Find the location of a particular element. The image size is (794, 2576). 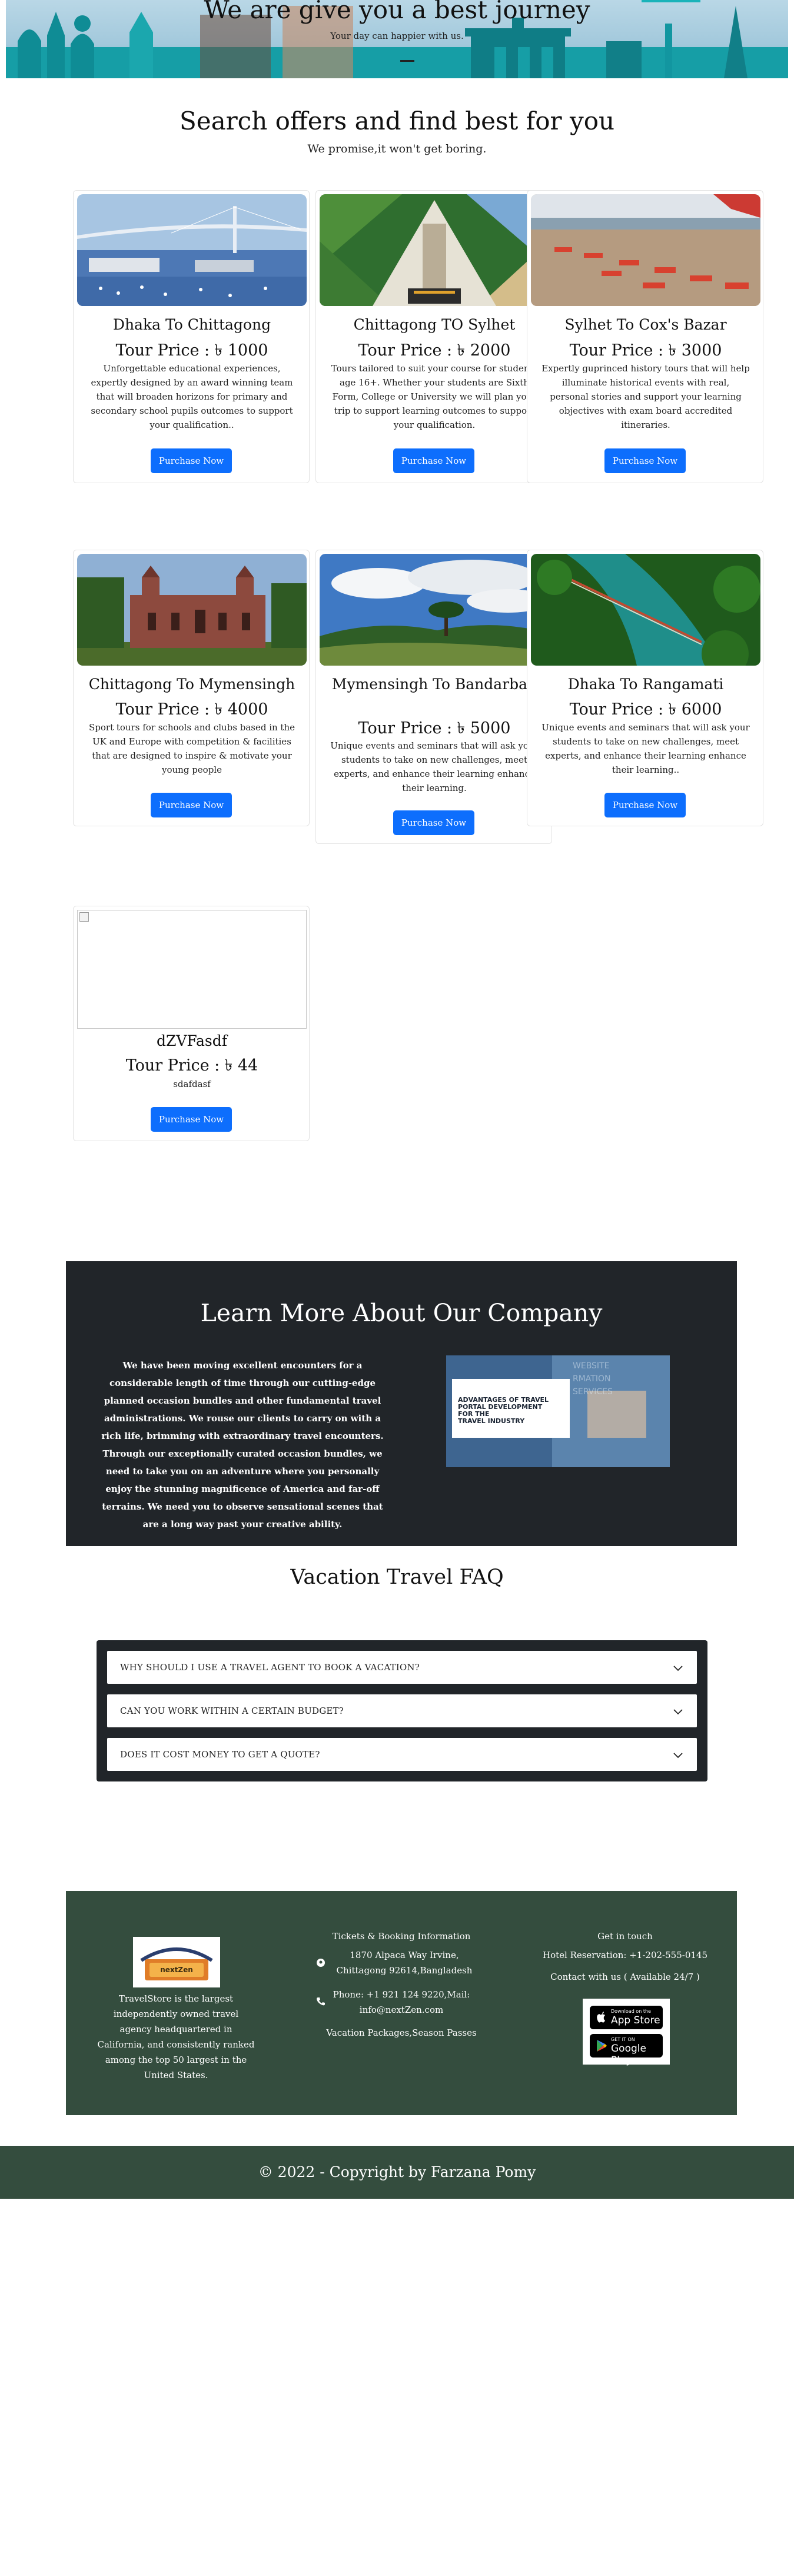

hill-tree-photo is located at coordinates (434, 610).